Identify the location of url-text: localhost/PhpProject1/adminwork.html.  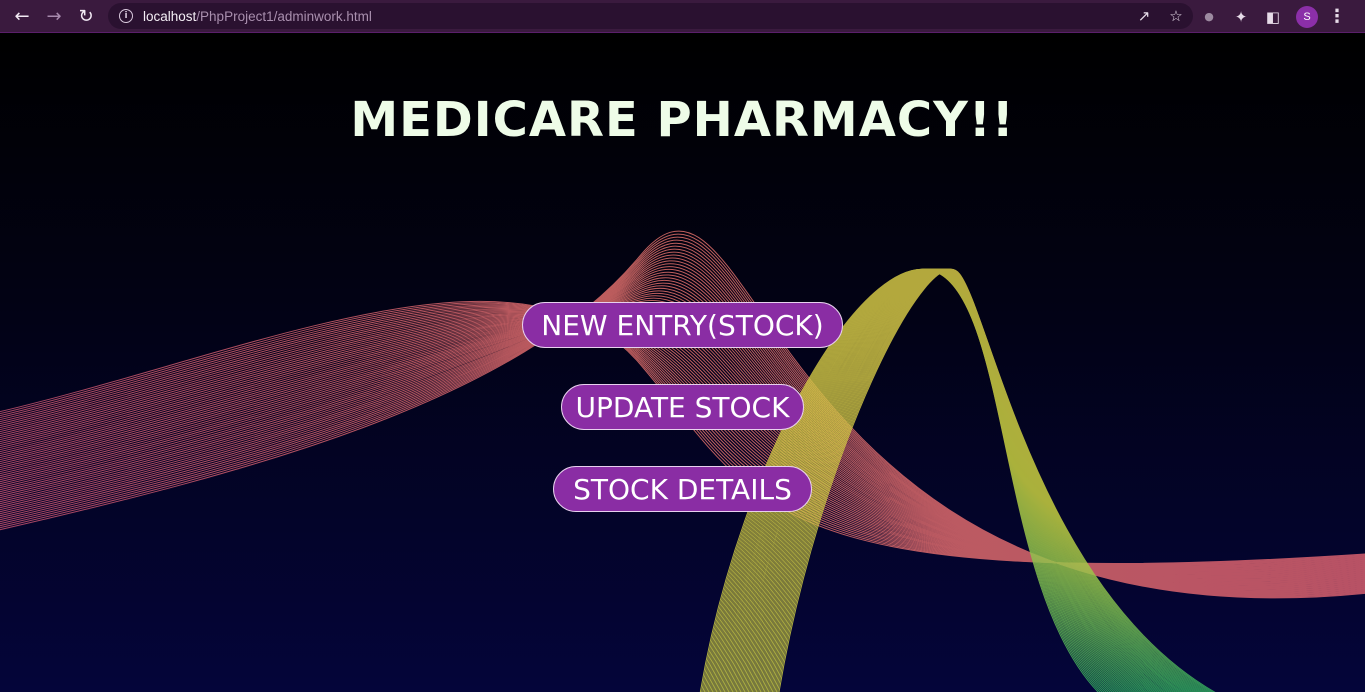
(257, 16).